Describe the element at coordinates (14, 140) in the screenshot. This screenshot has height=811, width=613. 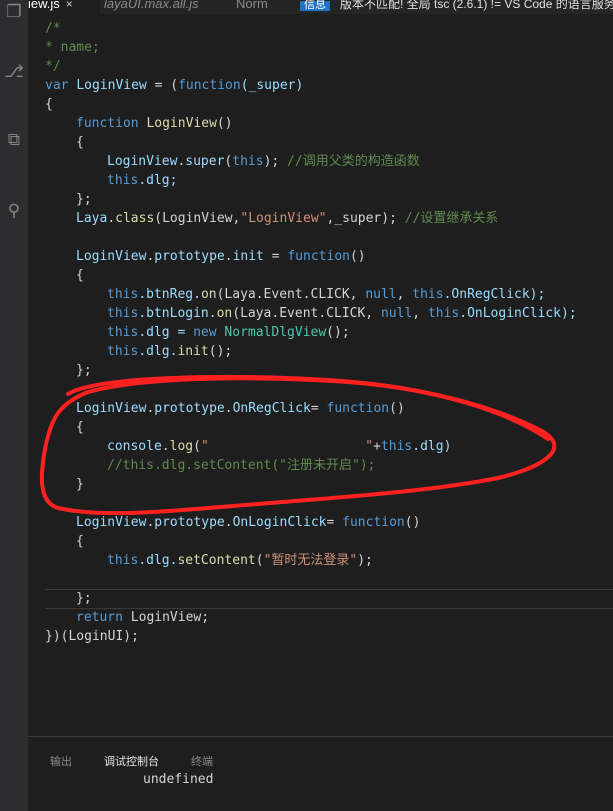
I see `extensions-icon: ⧉` at that location.